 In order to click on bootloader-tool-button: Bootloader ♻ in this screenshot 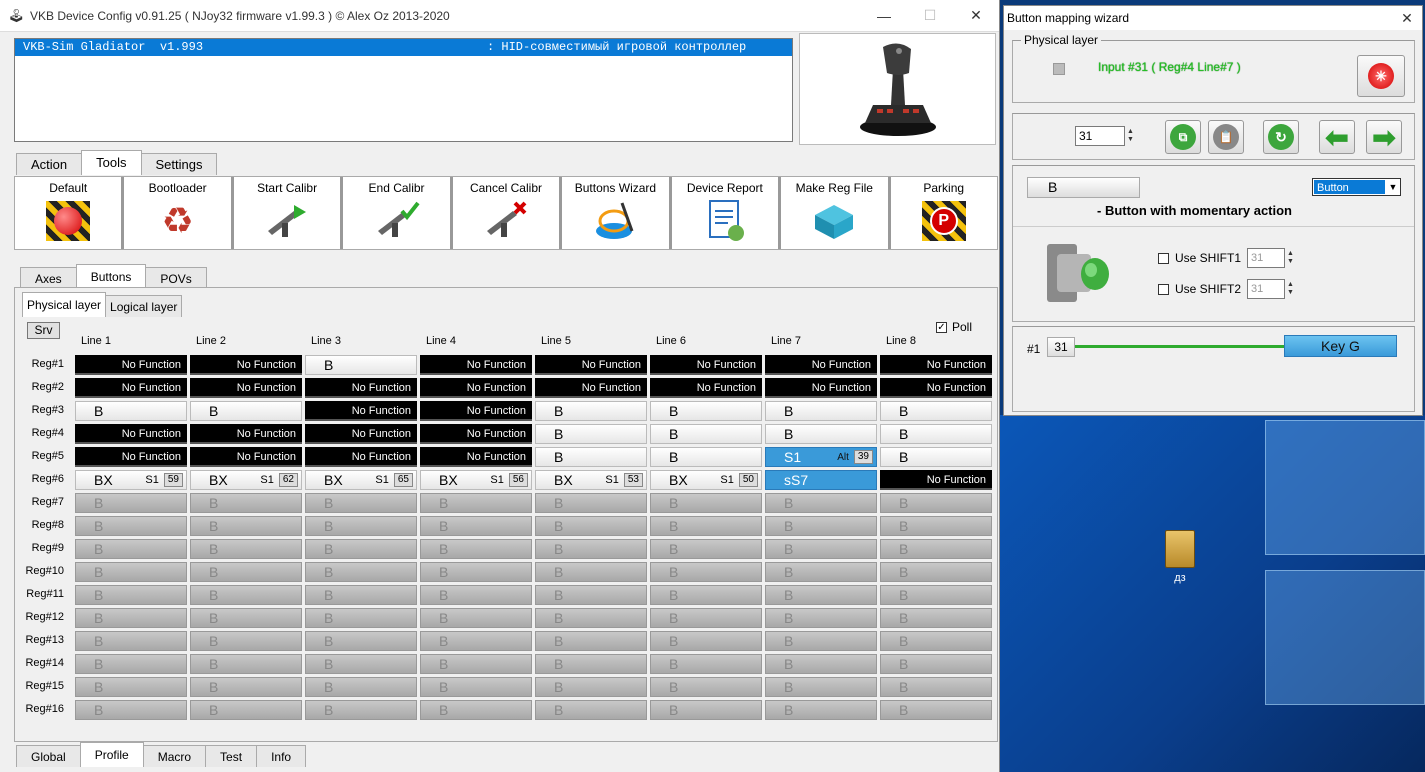, I will do `click(179, 213)`.